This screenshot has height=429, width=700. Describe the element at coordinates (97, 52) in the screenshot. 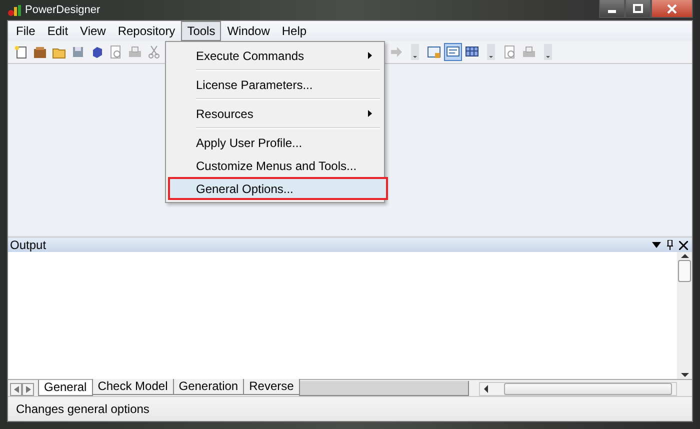

I see `cube-icon` at that location.